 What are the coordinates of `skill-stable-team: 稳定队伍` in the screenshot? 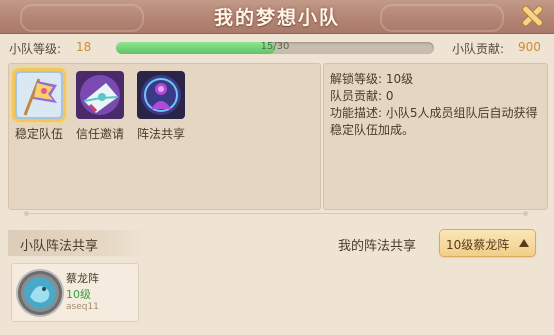 It's located at (39, 106).